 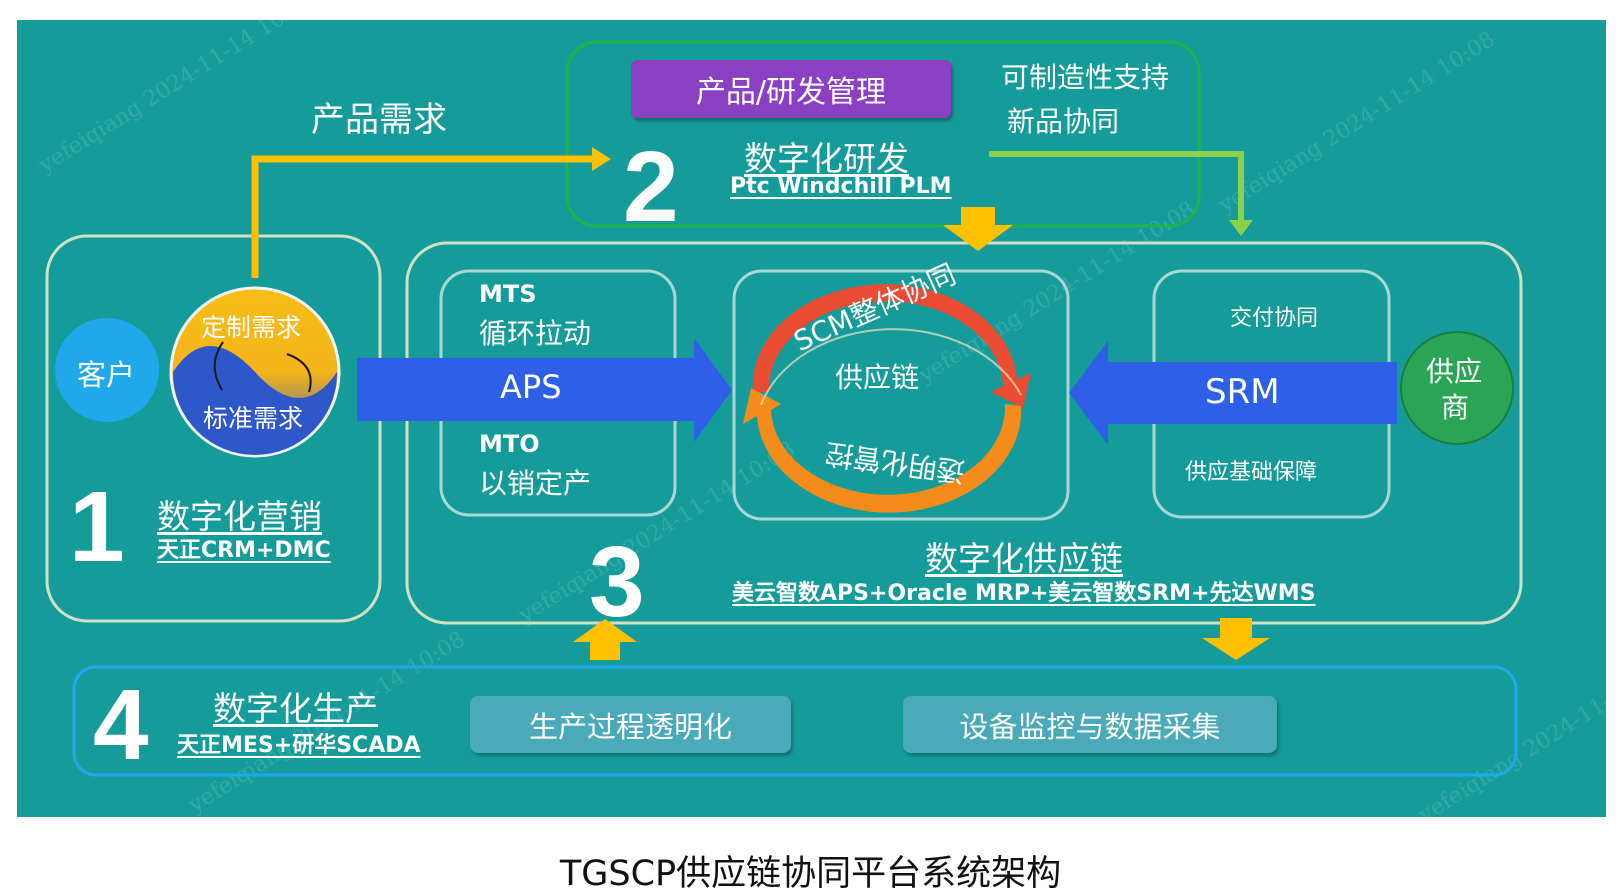 I want to click on rd-to-srm-arrowhead, so click(x=1241, y=228).